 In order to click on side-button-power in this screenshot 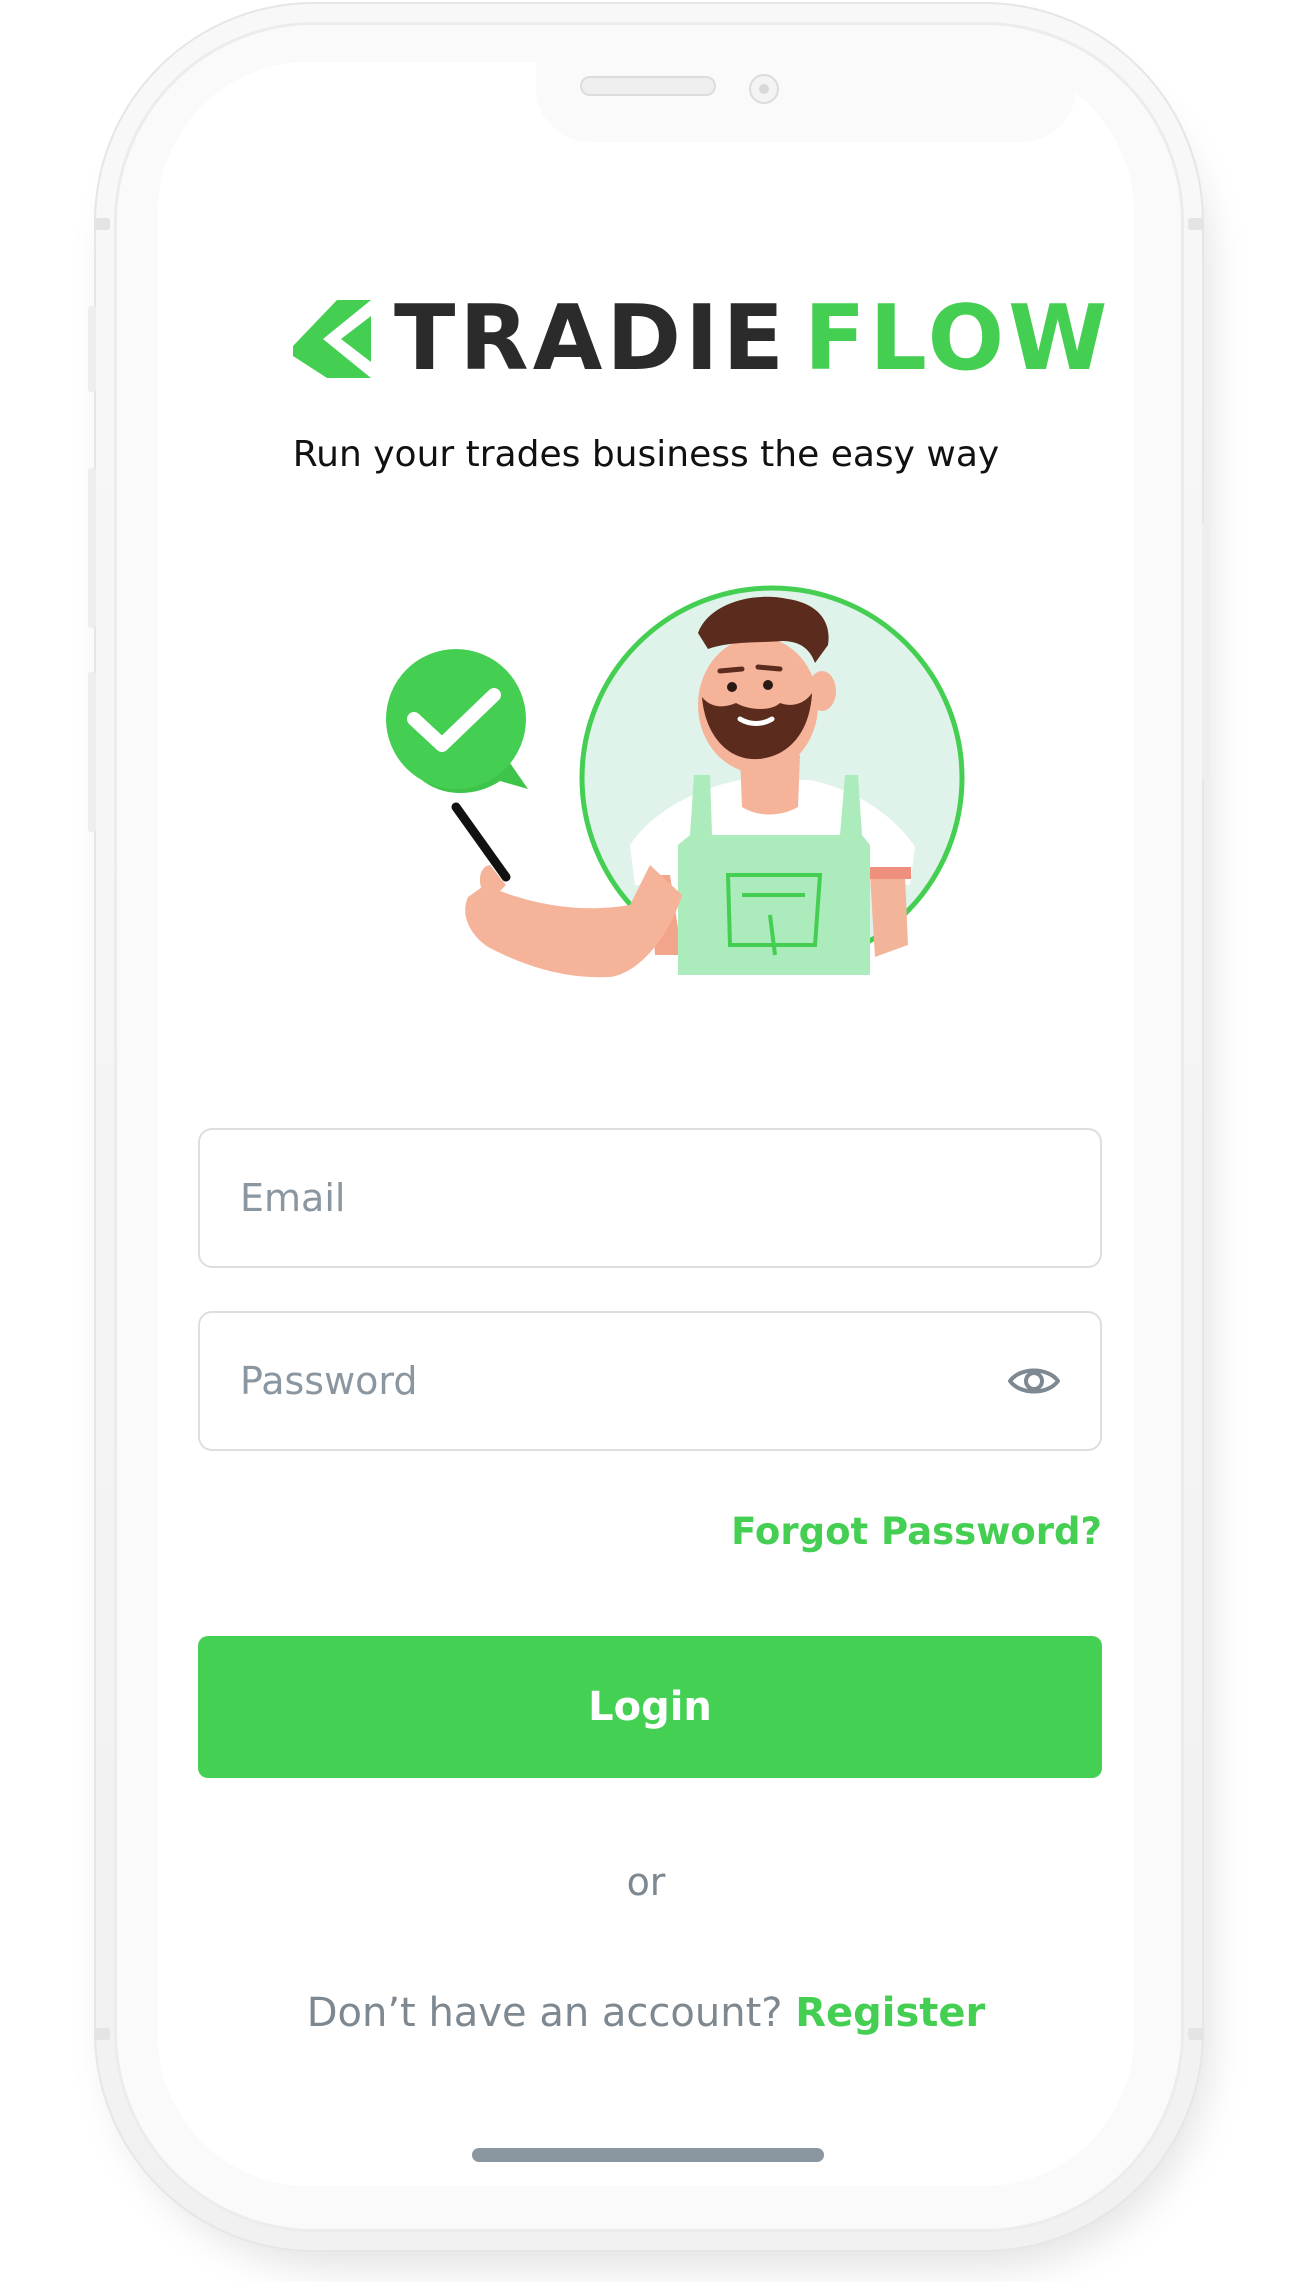, I will do `click(1206, 651)`.